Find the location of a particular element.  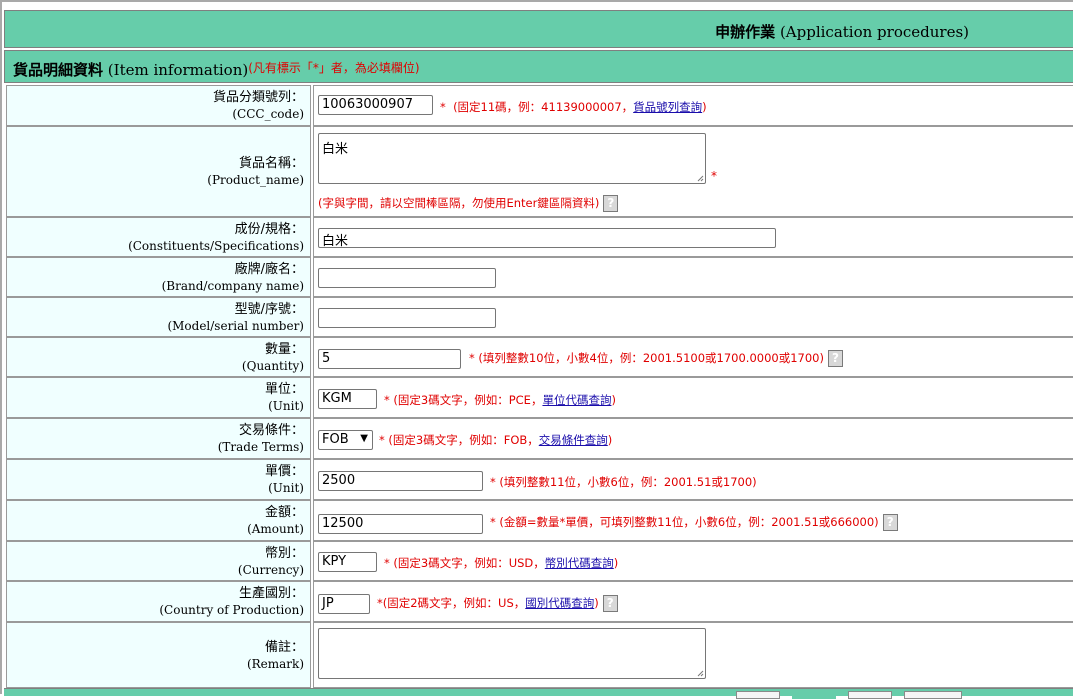

currency-input: KPY is located at coordinates (347, 562).